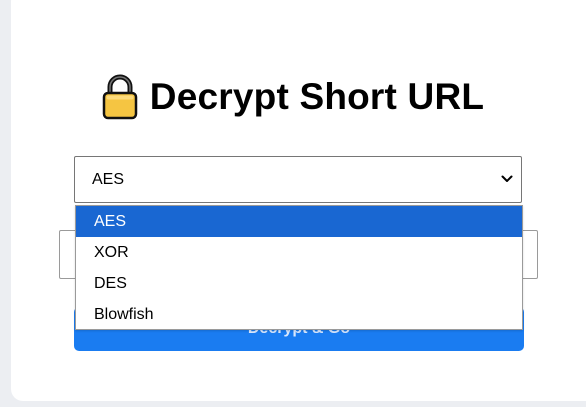 The width and height of the screenshot is (586, 407). I want to click on page-title: Decrypt Short URL, so click(317, 96).